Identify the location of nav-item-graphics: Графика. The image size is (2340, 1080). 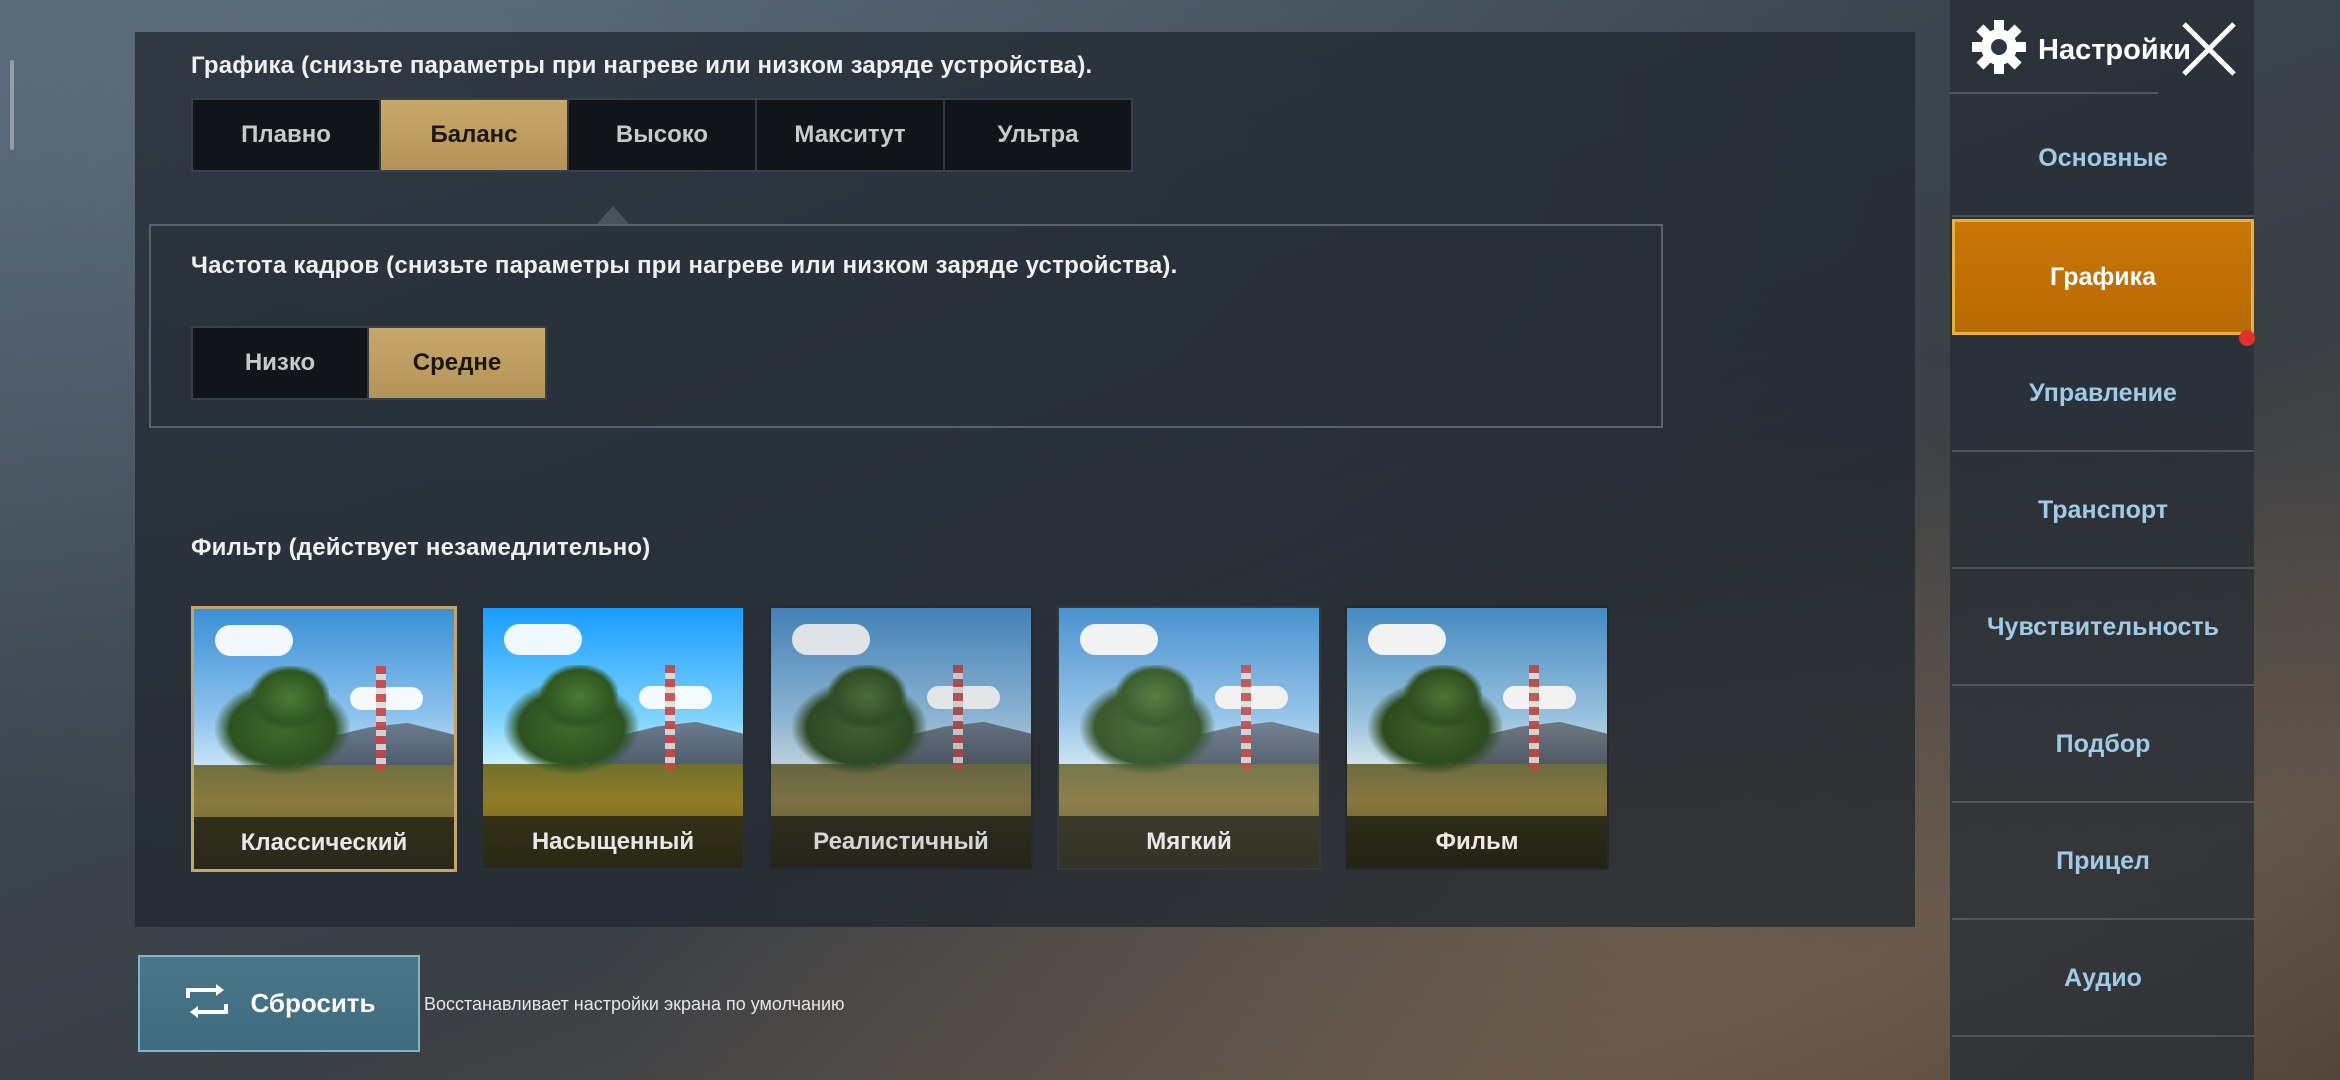
(2103, 282).